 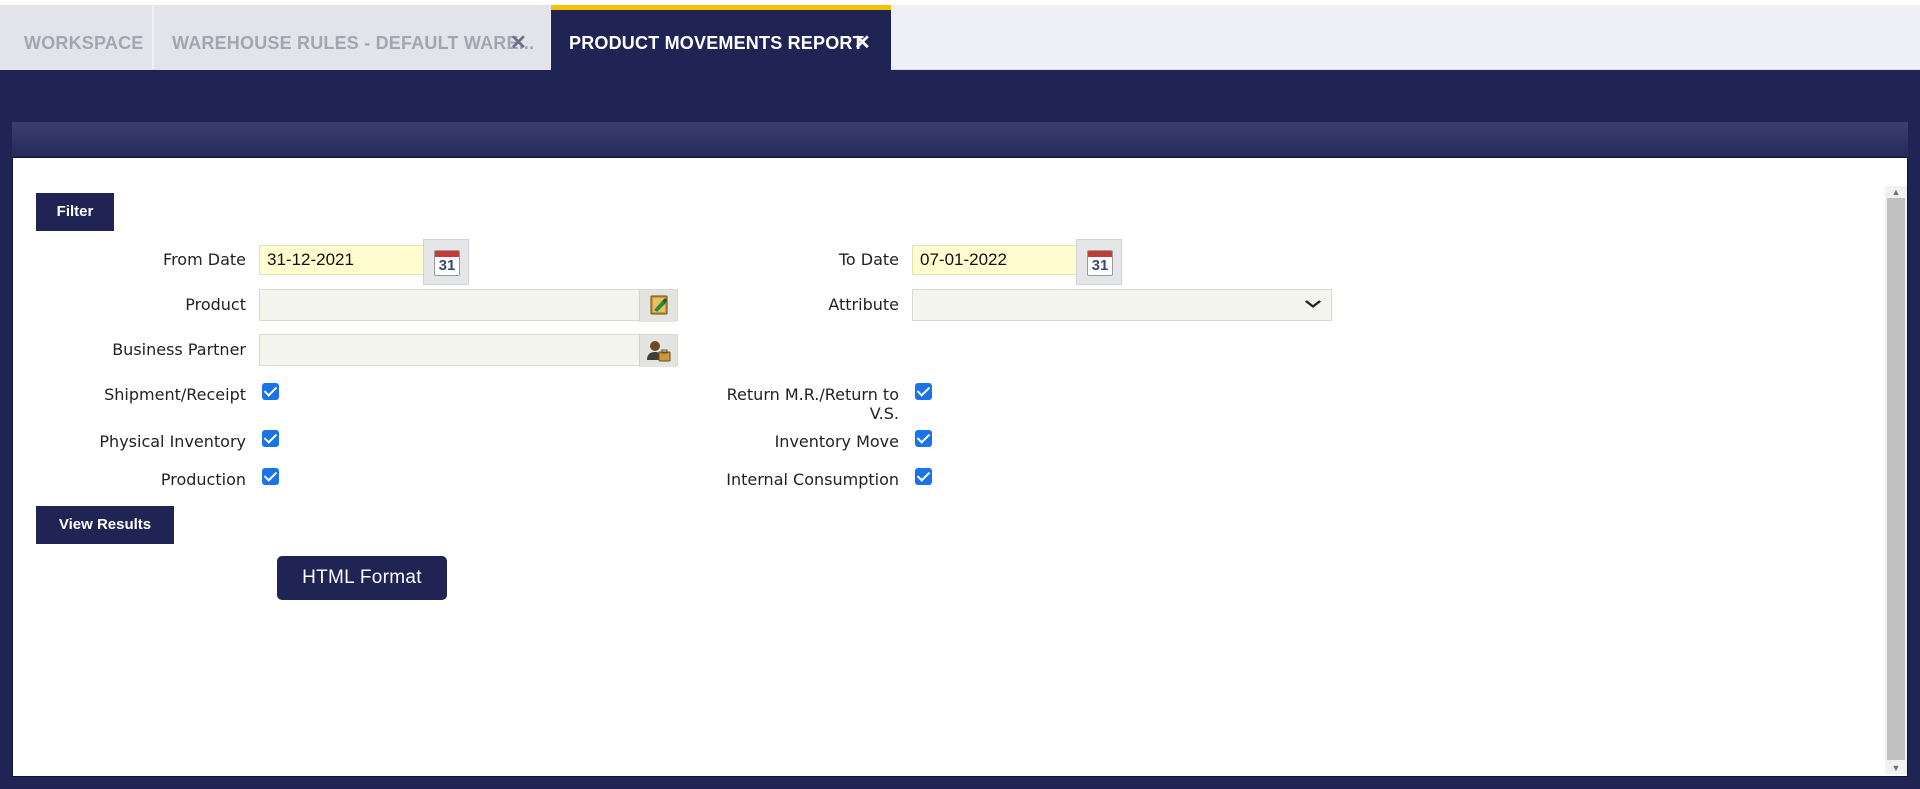 I want to click on business-partner-icon, so click(x=659, y=351).